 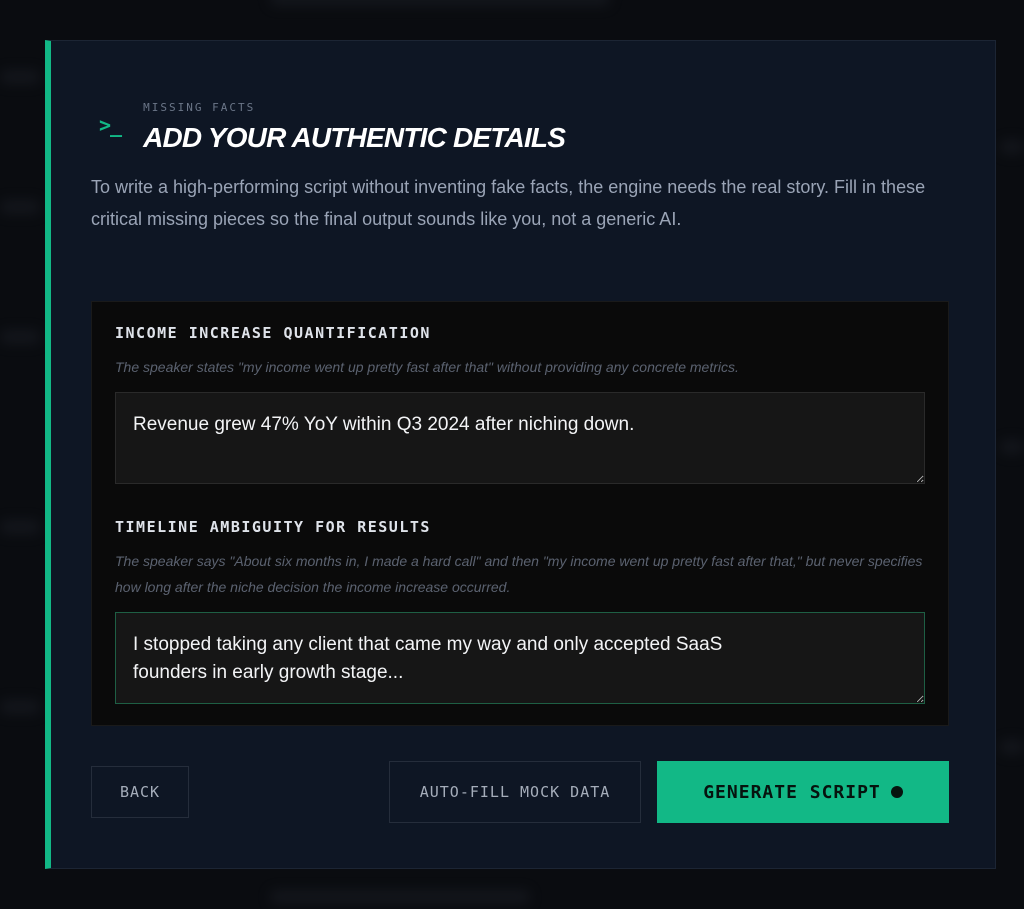 I want to click on income-increase-input, so click(x=520, y=438).